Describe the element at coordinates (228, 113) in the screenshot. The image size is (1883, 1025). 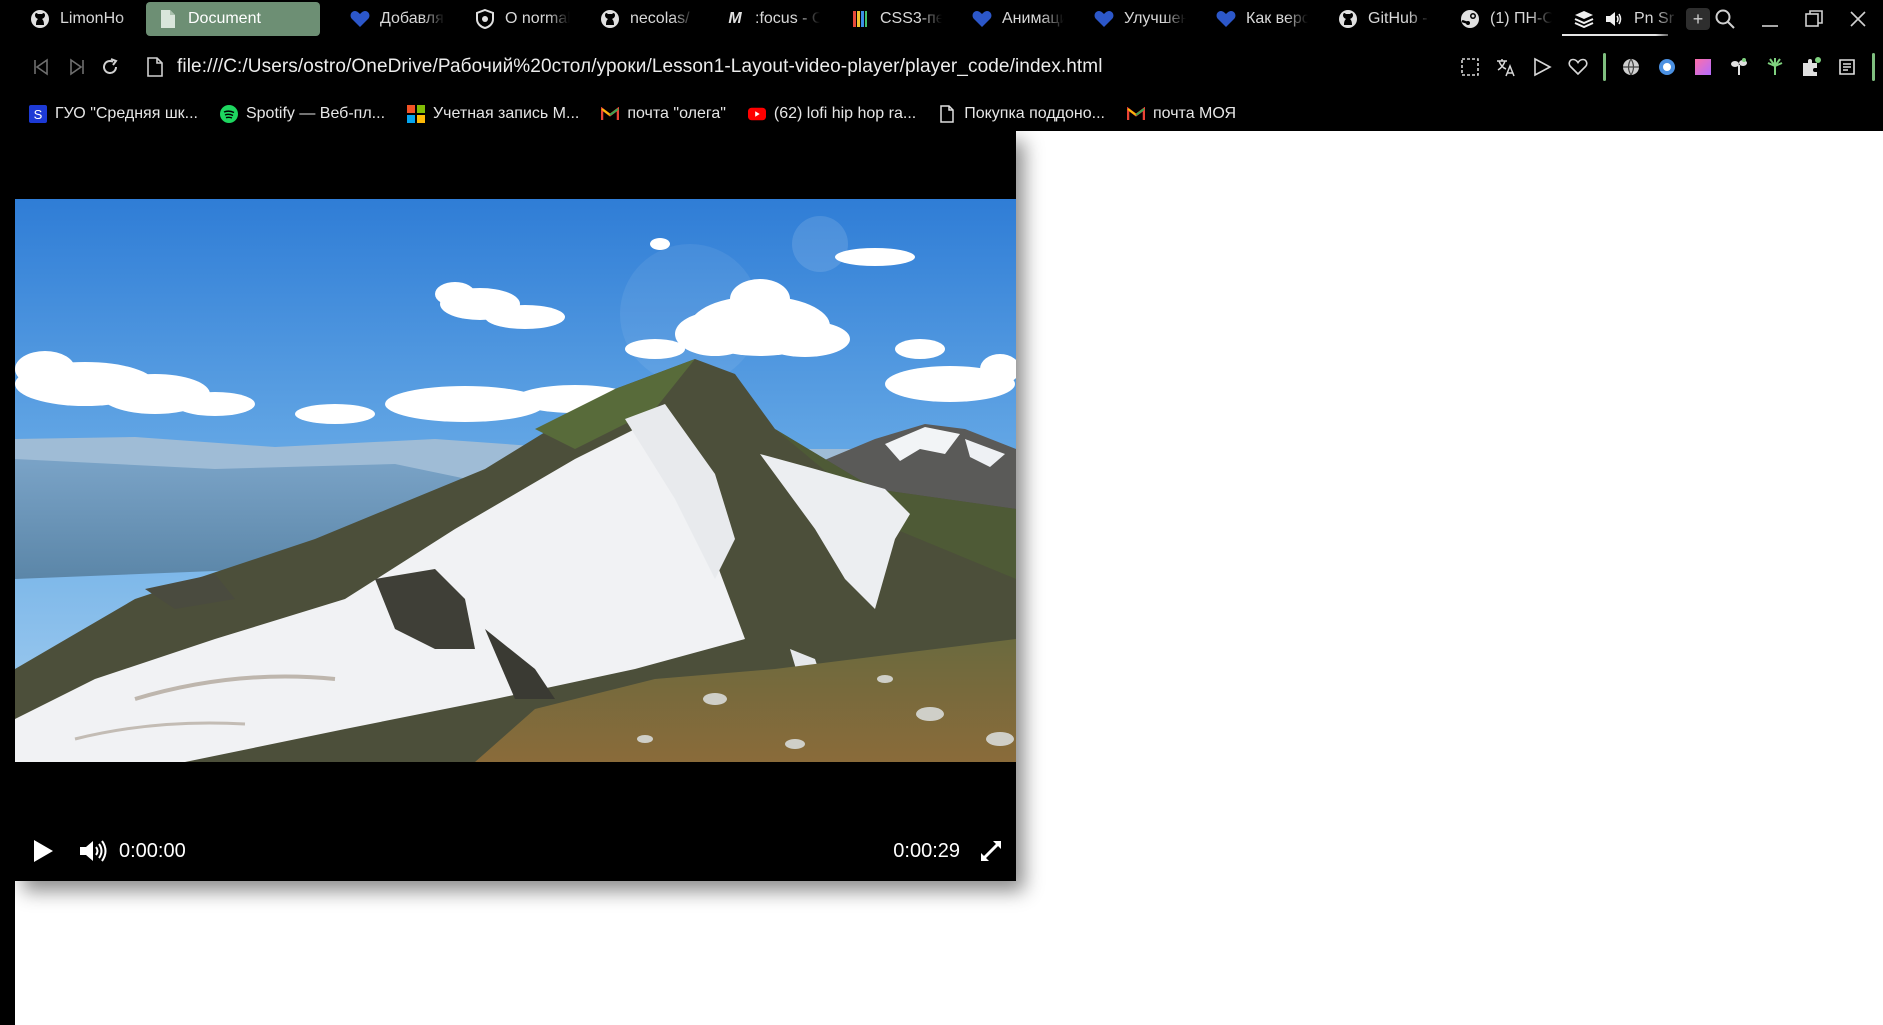
I see `spotify-icon` at that location.